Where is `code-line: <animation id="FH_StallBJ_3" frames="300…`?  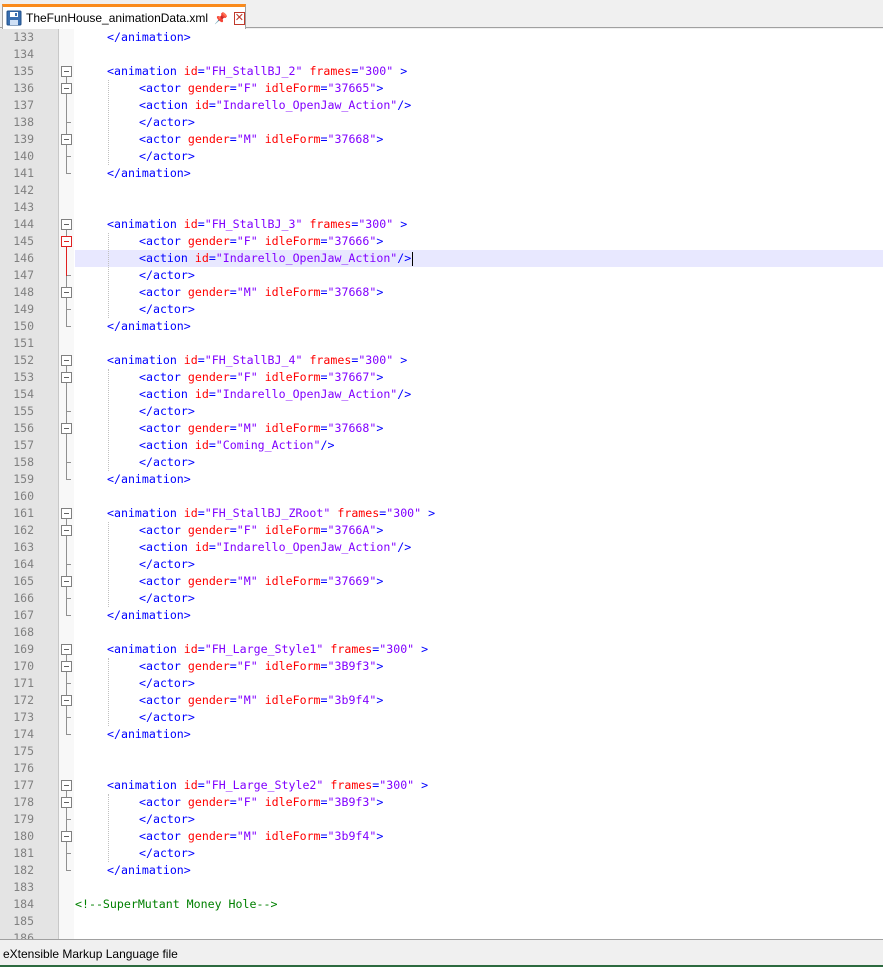
code-line: <animation id="FH_StallBJ_3" frames="300… is located at coordinates (479, 224).